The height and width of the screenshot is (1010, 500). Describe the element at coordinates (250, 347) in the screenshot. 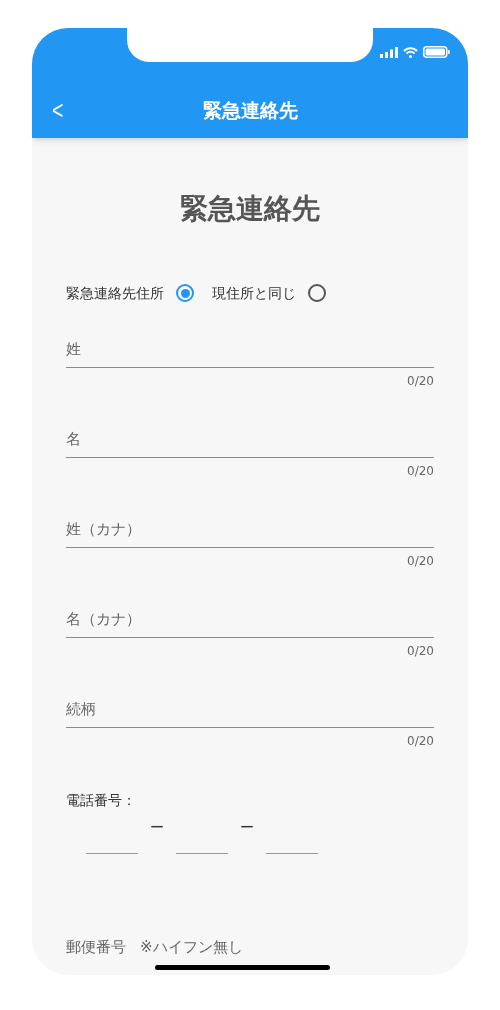

I see `text-field: 姓` at that location.